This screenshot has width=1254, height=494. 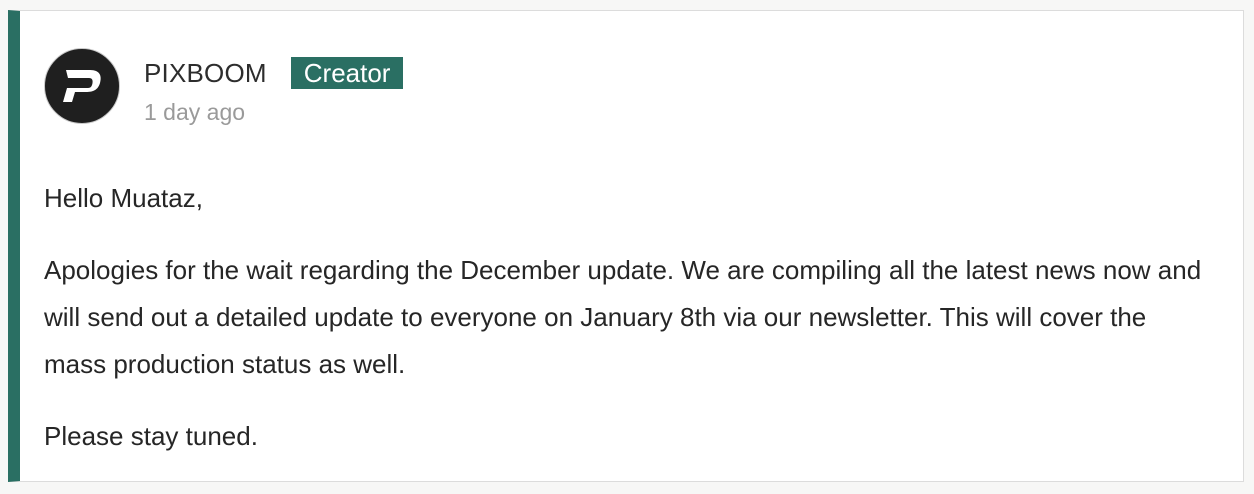 What do you see at coordinates (123, 198) in the screenshot?
I see `comment-paragraph: Hello Muataz,` at bounding box center [123, 198].